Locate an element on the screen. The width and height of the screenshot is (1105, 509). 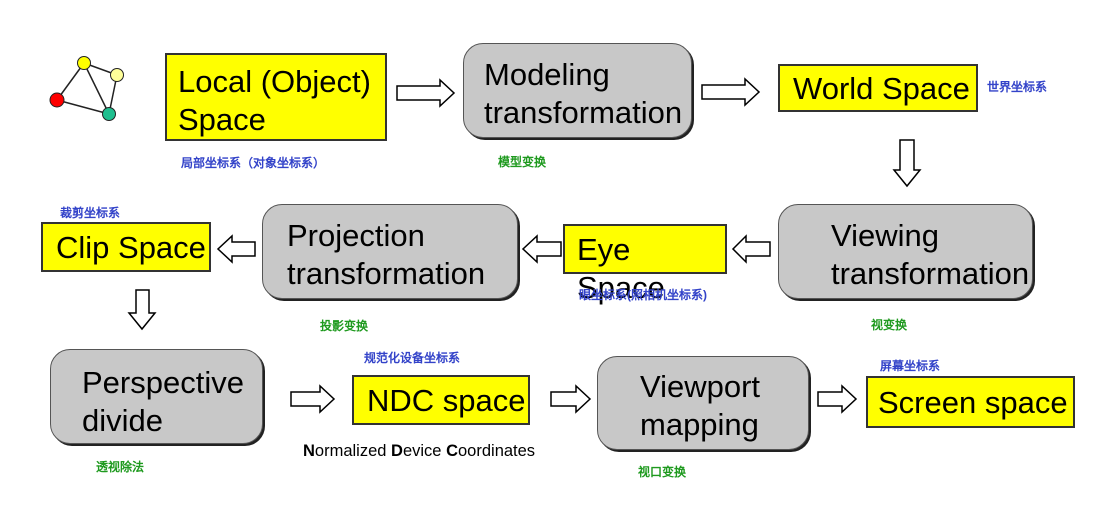
ndc-c-letter: C is located at coordinates (452, 451).